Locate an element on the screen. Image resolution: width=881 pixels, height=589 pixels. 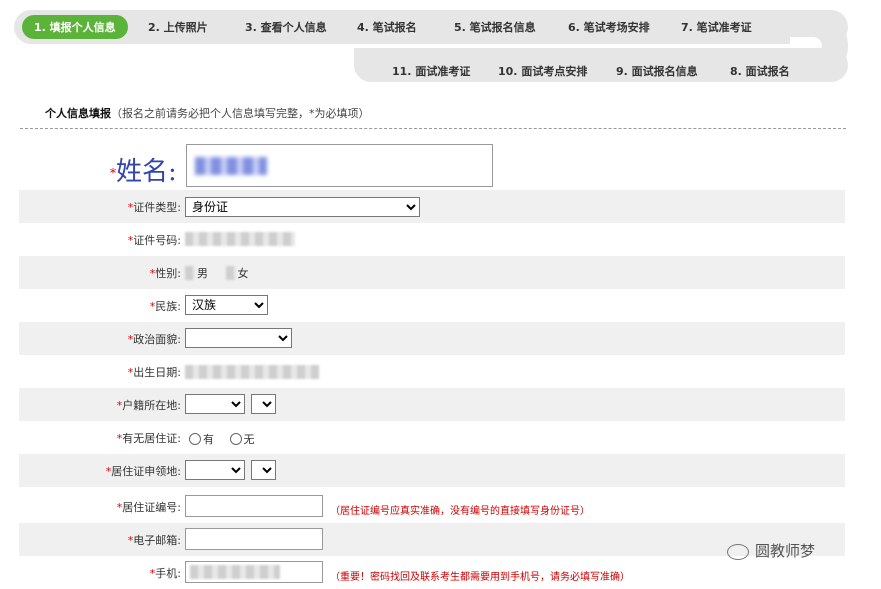
step-7: 7. 笔试准考证 is located at coordinates (716, 27).